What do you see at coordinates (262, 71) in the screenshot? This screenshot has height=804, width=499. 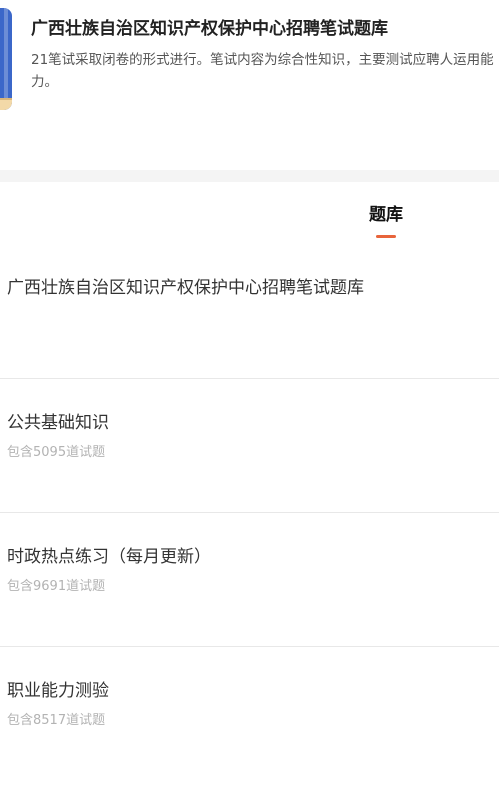 I see `exam-description: 21笔试采取闭卷的形式进行。笔试内容为综合性知识，主要测试应聘人运用能力。` at bounding box center [262, 71].